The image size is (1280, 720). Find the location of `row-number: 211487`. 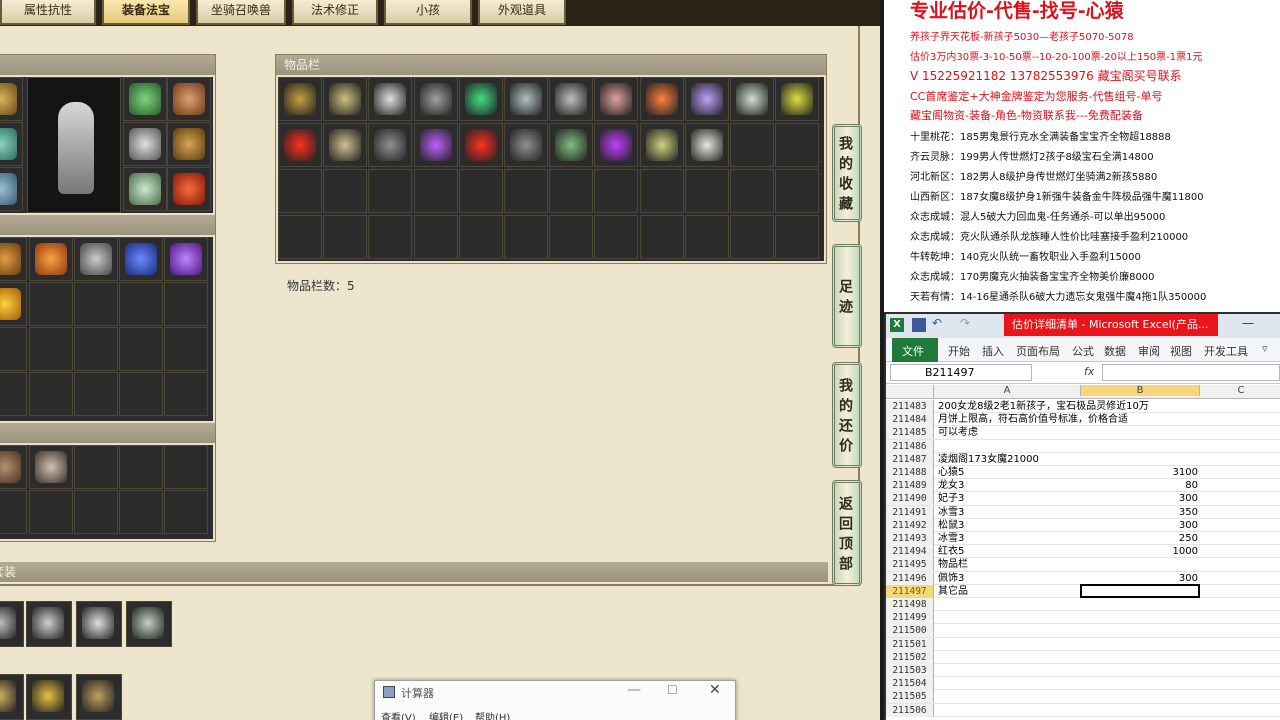

row-number: 211487 is located at coordinates (910, 459).